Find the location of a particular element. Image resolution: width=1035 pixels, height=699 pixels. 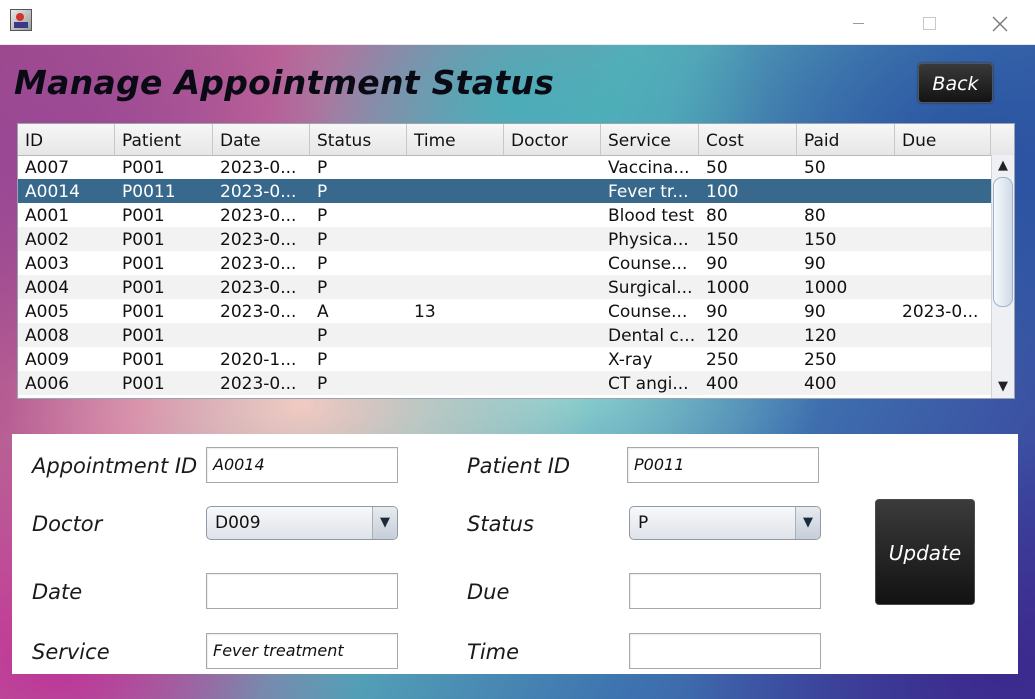

scroll-down-icon: ▼ is located at coordinates (1003, 387).